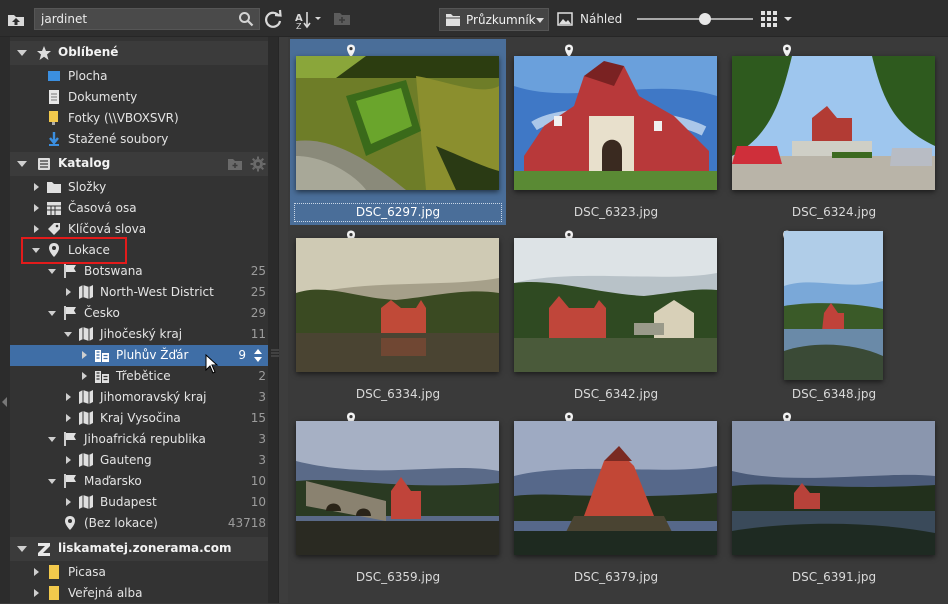  Describe the element at coordinates (86, 334) in the screenshot. I see `map-icon` at that location.